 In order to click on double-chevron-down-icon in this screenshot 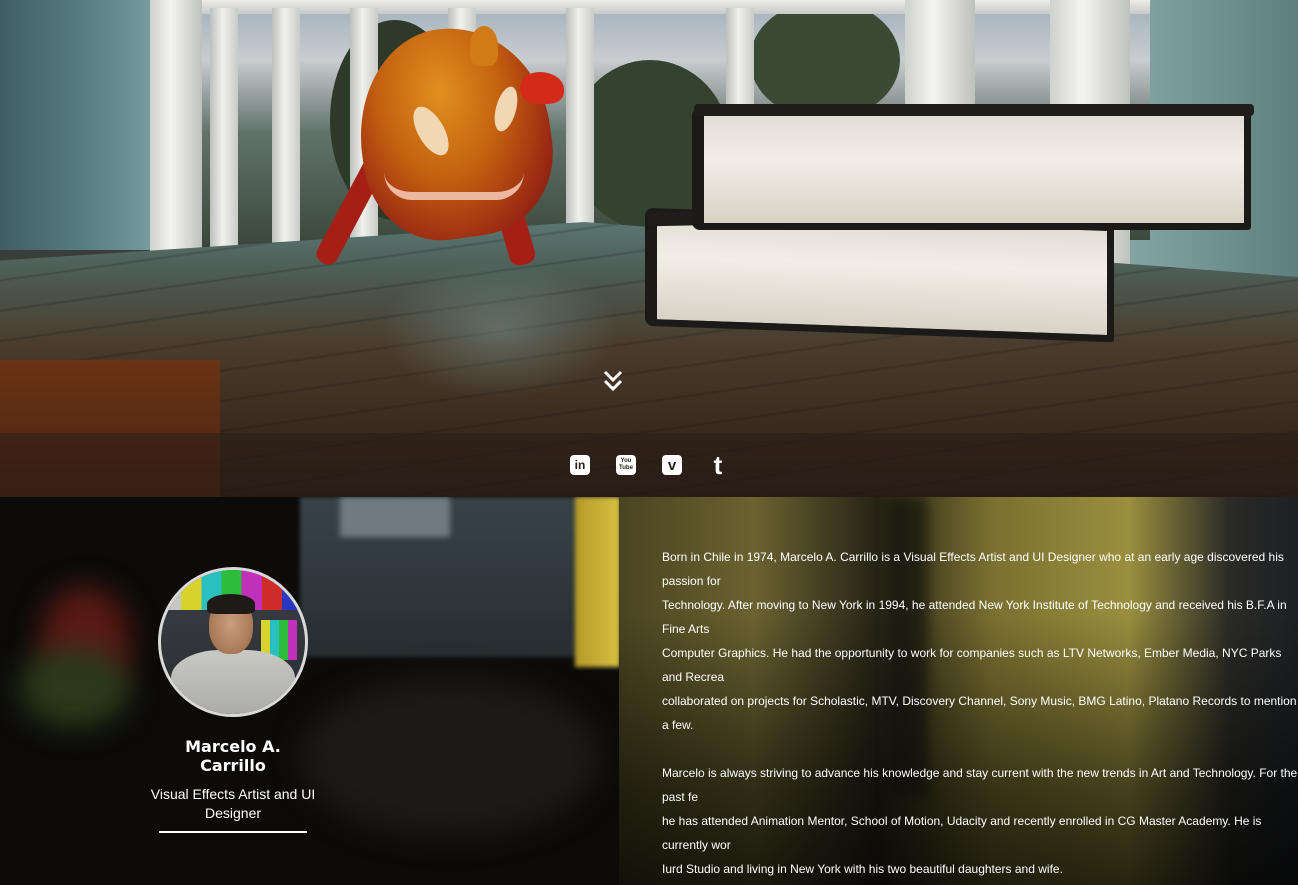, I will do `click(613, 381)`.